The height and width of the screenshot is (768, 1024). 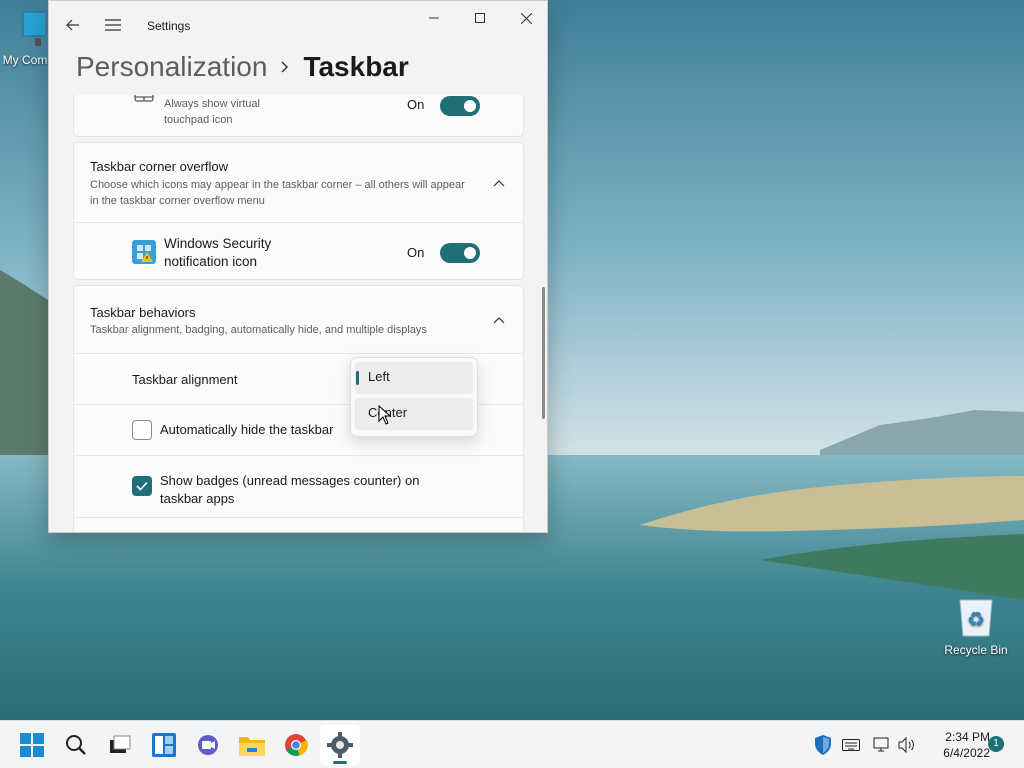 I want to click on chat-icon, so click(x=208, y=745).